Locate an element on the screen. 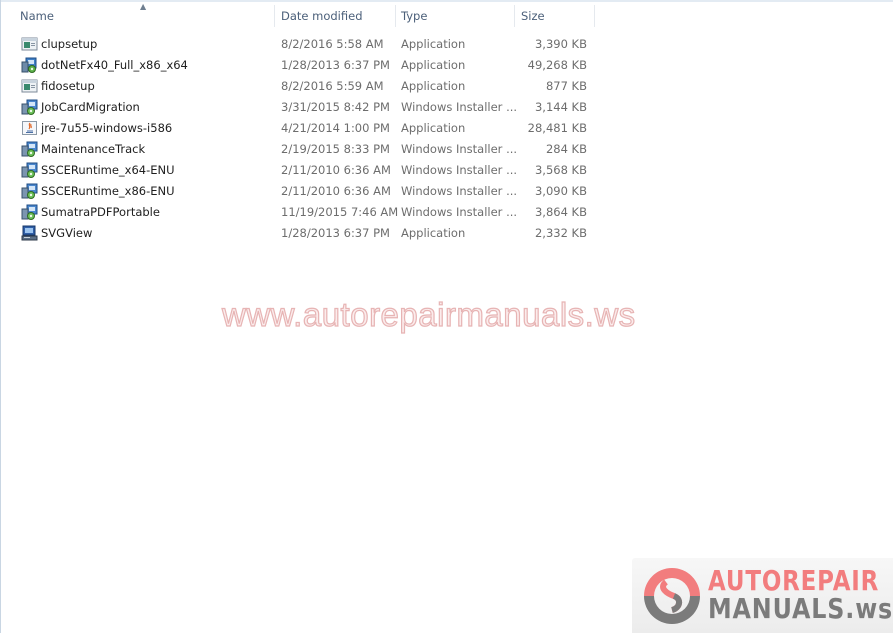 This screenshot has height=633, width=893. file-date-modified: 2/19/2015 8:33 PM is located at coordinates (335, 149).